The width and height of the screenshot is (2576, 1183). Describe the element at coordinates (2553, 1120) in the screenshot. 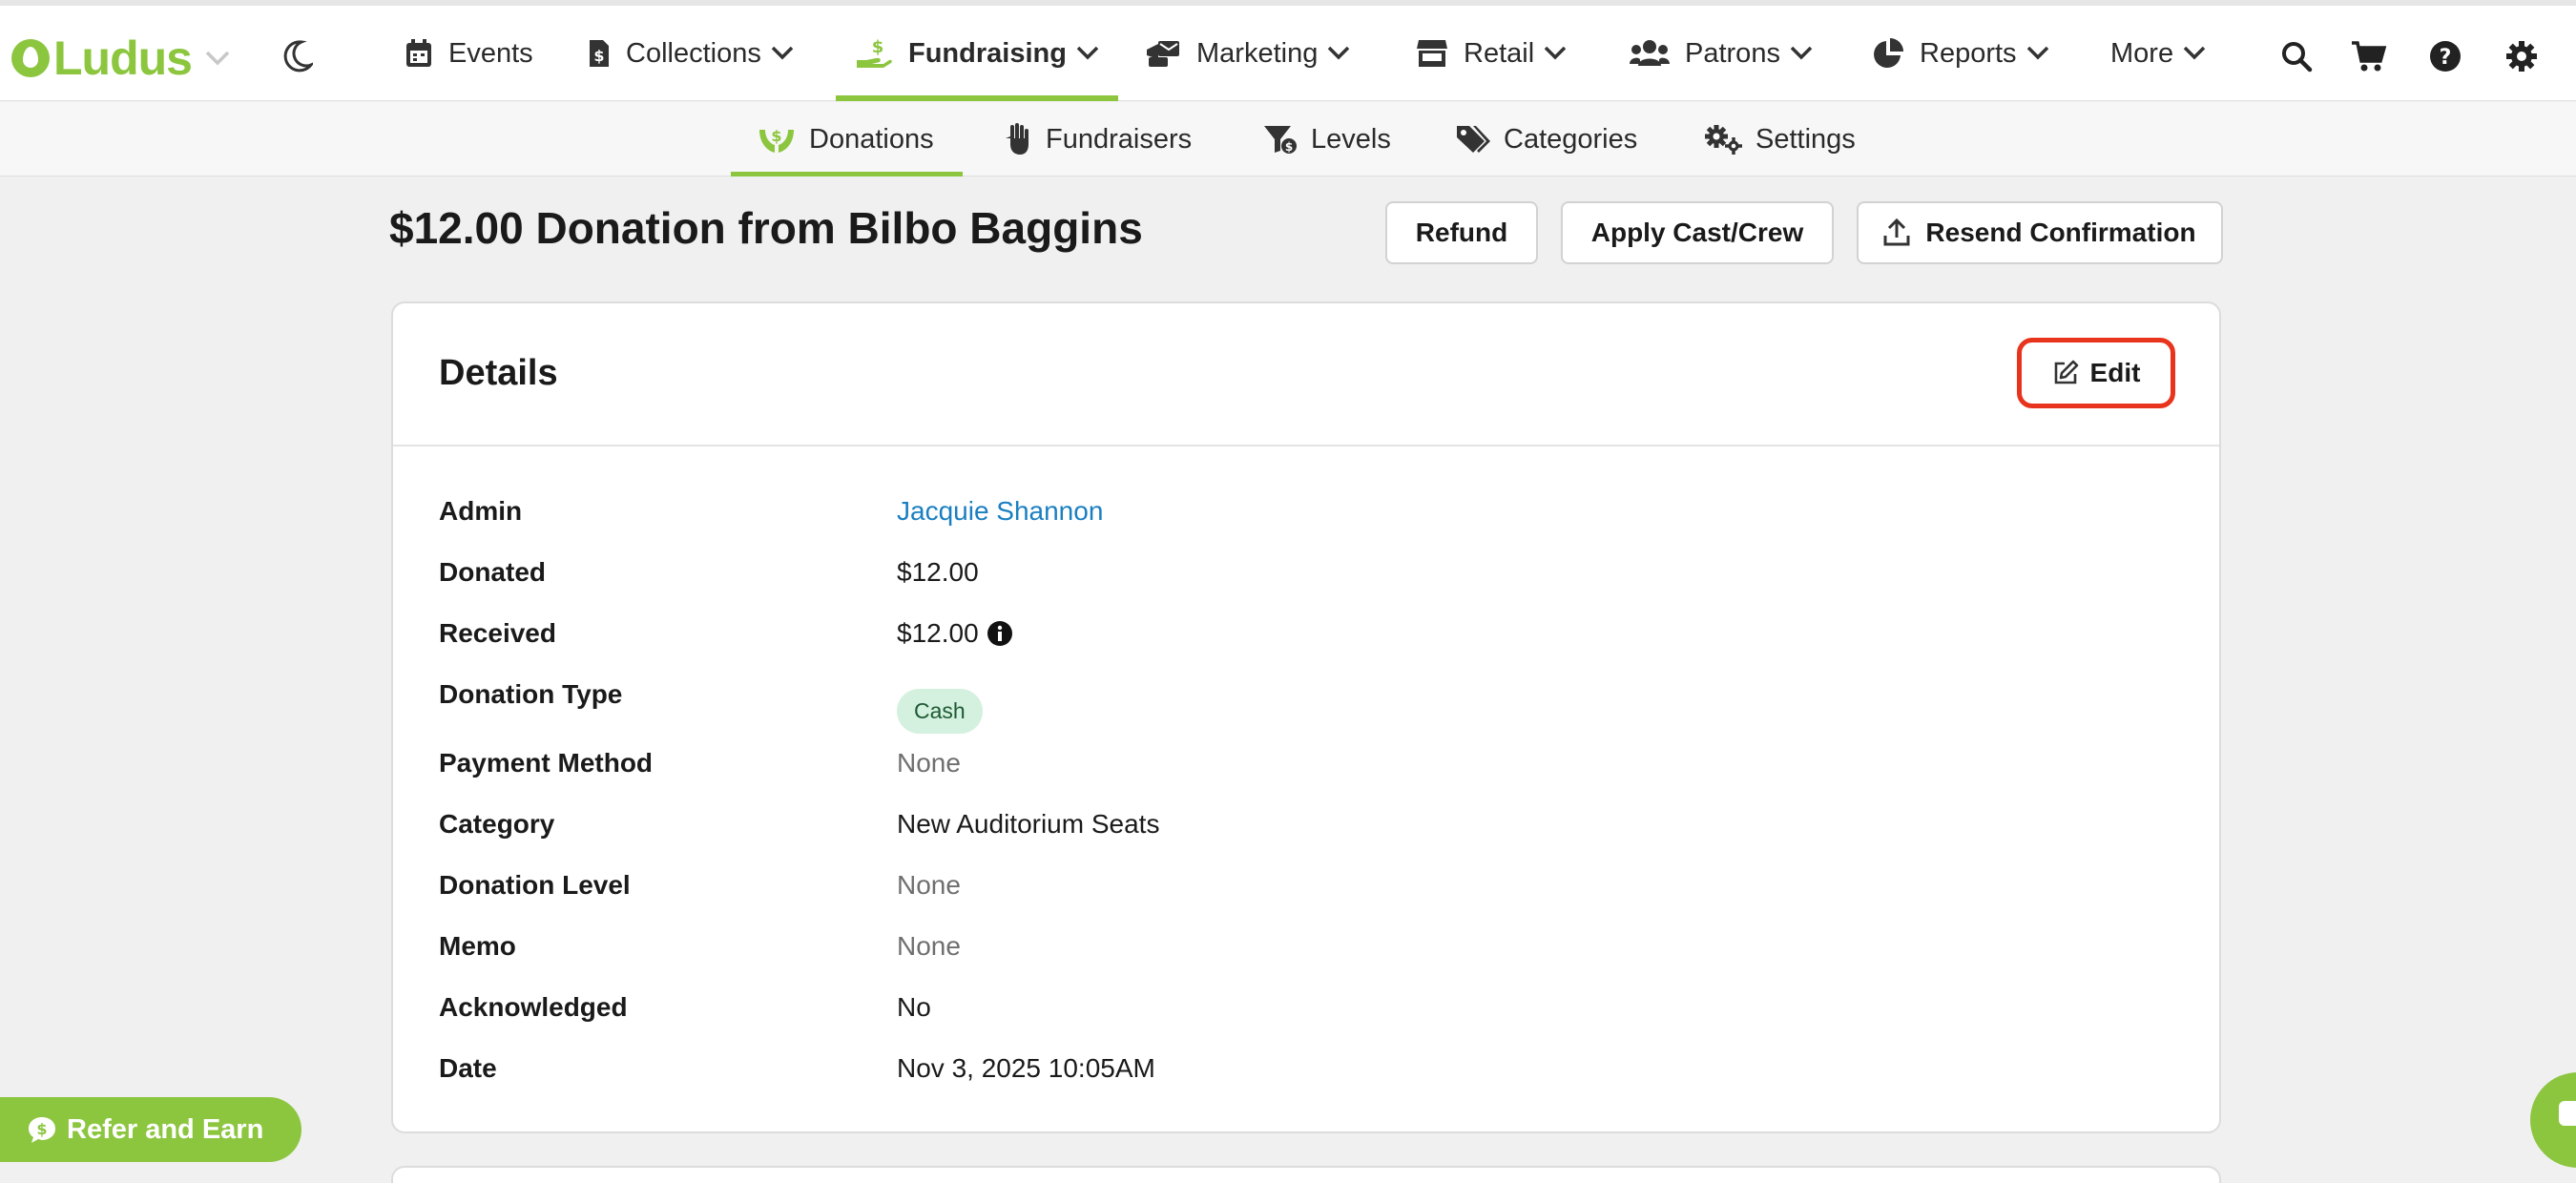

I see `chat-launcher` at that location.